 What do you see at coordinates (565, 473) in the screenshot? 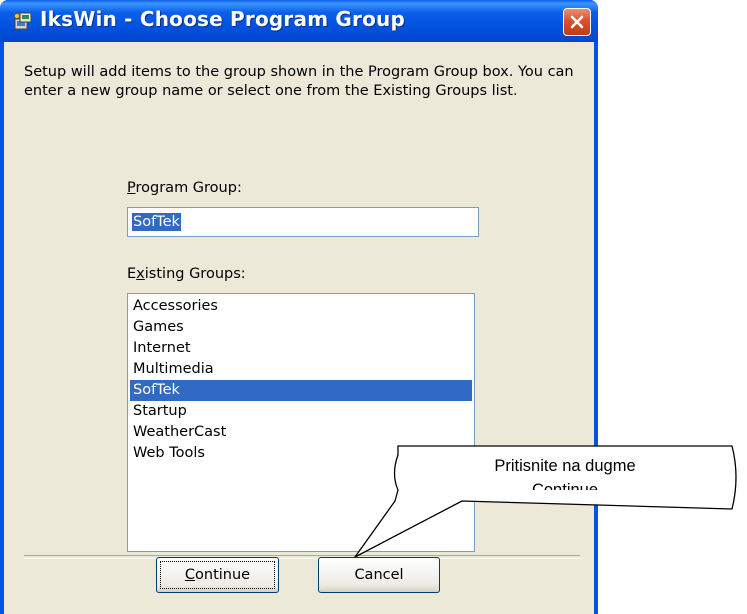
I see `callout-text: Pritisnite na dugme Continue` at bounding box center [565, 473].